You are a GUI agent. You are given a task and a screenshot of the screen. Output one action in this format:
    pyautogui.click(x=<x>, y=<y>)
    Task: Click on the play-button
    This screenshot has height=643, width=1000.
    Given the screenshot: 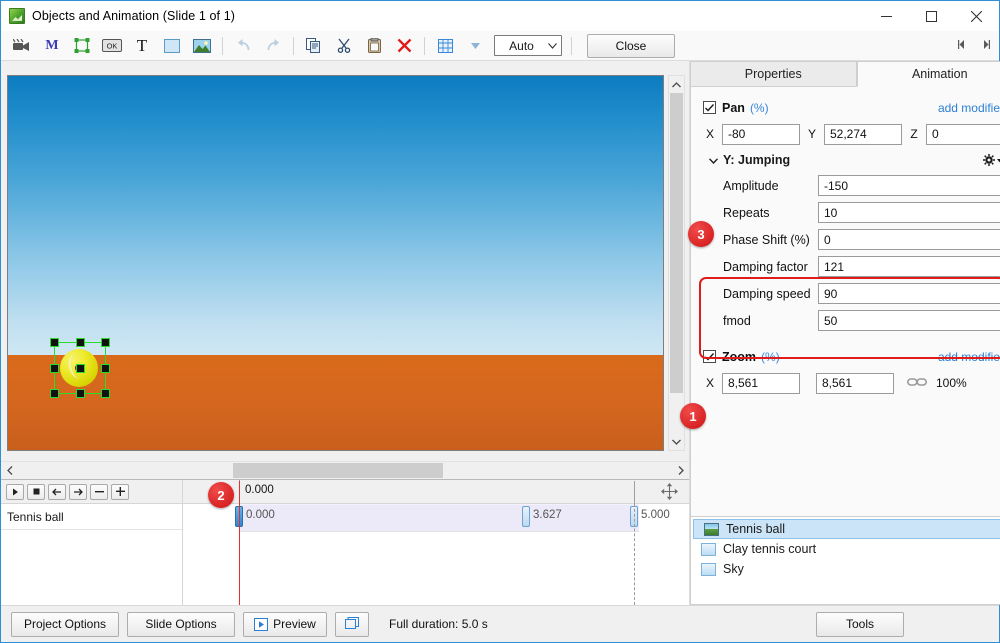 What is the action you would take?
    pyautogui.click(x=15, y=491)
    